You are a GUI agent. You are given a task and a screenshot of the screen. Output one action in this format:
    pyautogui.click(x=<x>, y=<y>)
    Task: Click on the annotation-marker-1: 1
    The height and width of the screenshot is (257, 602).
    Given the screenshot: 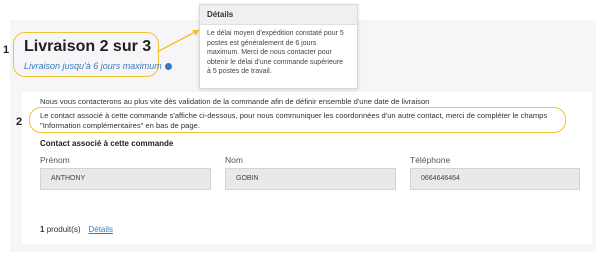 What is the action you would take?
    pyautogui.click(x=6, y=50)
    